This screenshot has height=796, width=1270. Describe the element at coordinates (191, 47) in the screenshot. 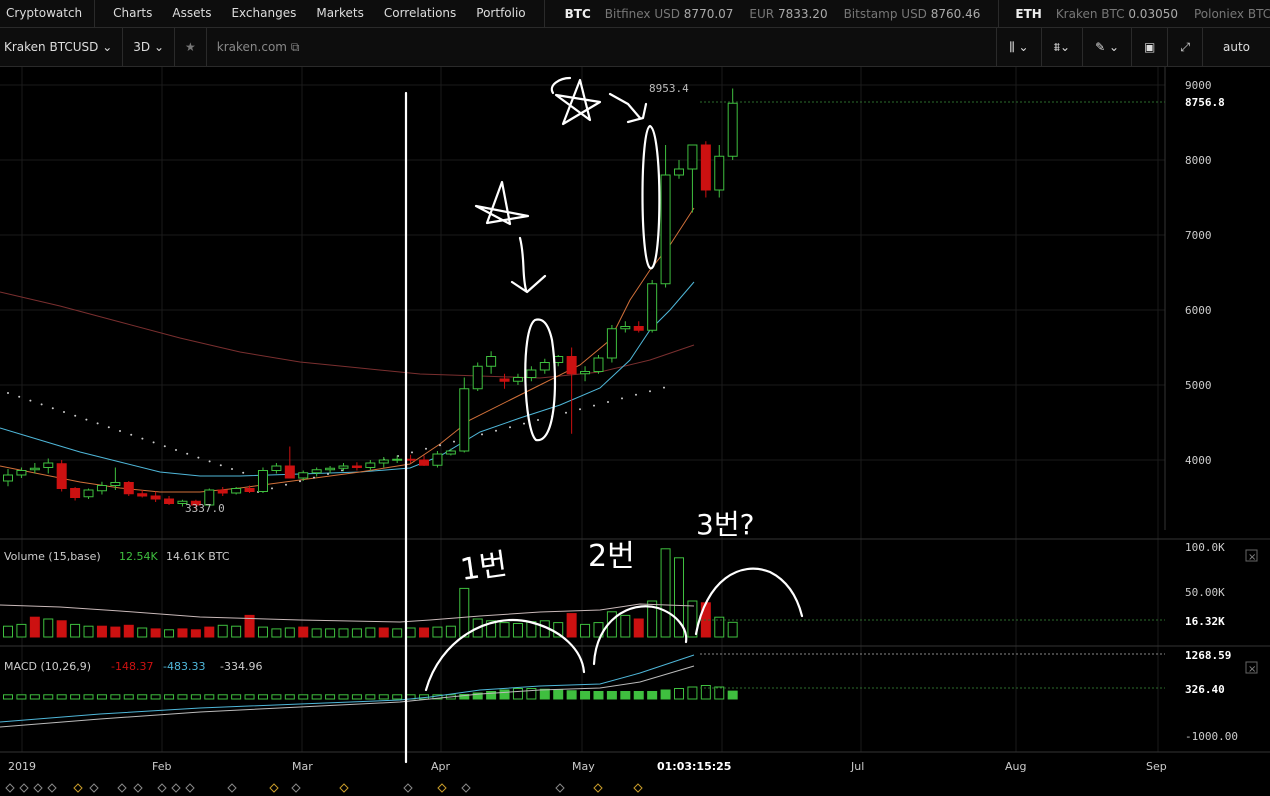

I see `favorite-star-icon: ★` at that location.